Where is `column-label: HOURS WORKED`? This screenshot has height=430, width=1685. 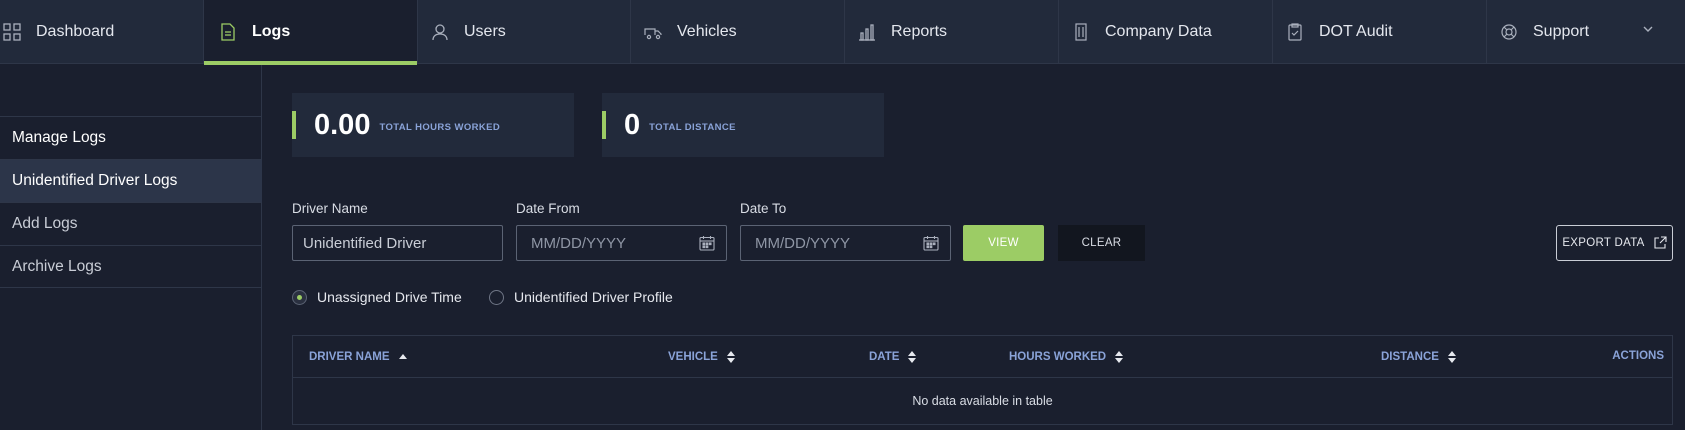
column-label: HOURS WORKED is located at coordinates (1058, 357).